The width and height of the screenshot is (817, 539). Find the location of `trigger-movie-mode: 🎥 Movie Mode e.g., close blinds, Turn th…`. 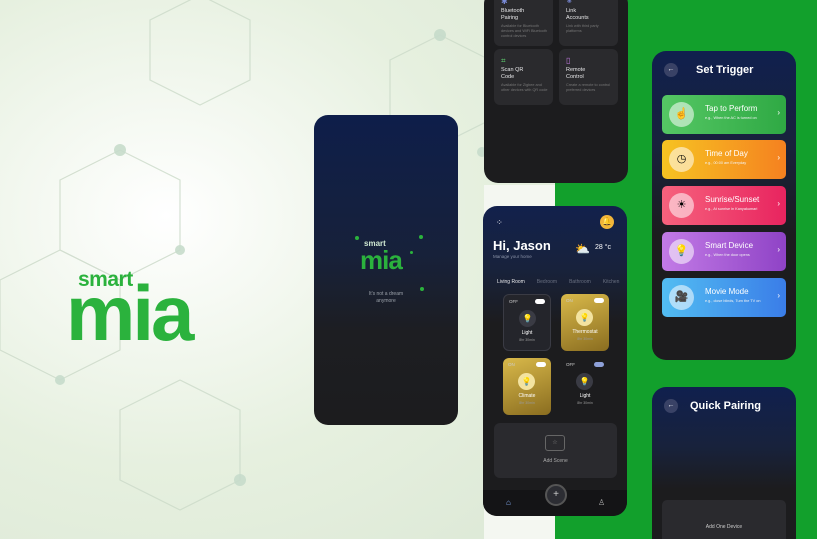

trigger-movie-mode: 🎥 Movie Mode e.g., close blinds, Turn th… is located at coordinates (724, 297).